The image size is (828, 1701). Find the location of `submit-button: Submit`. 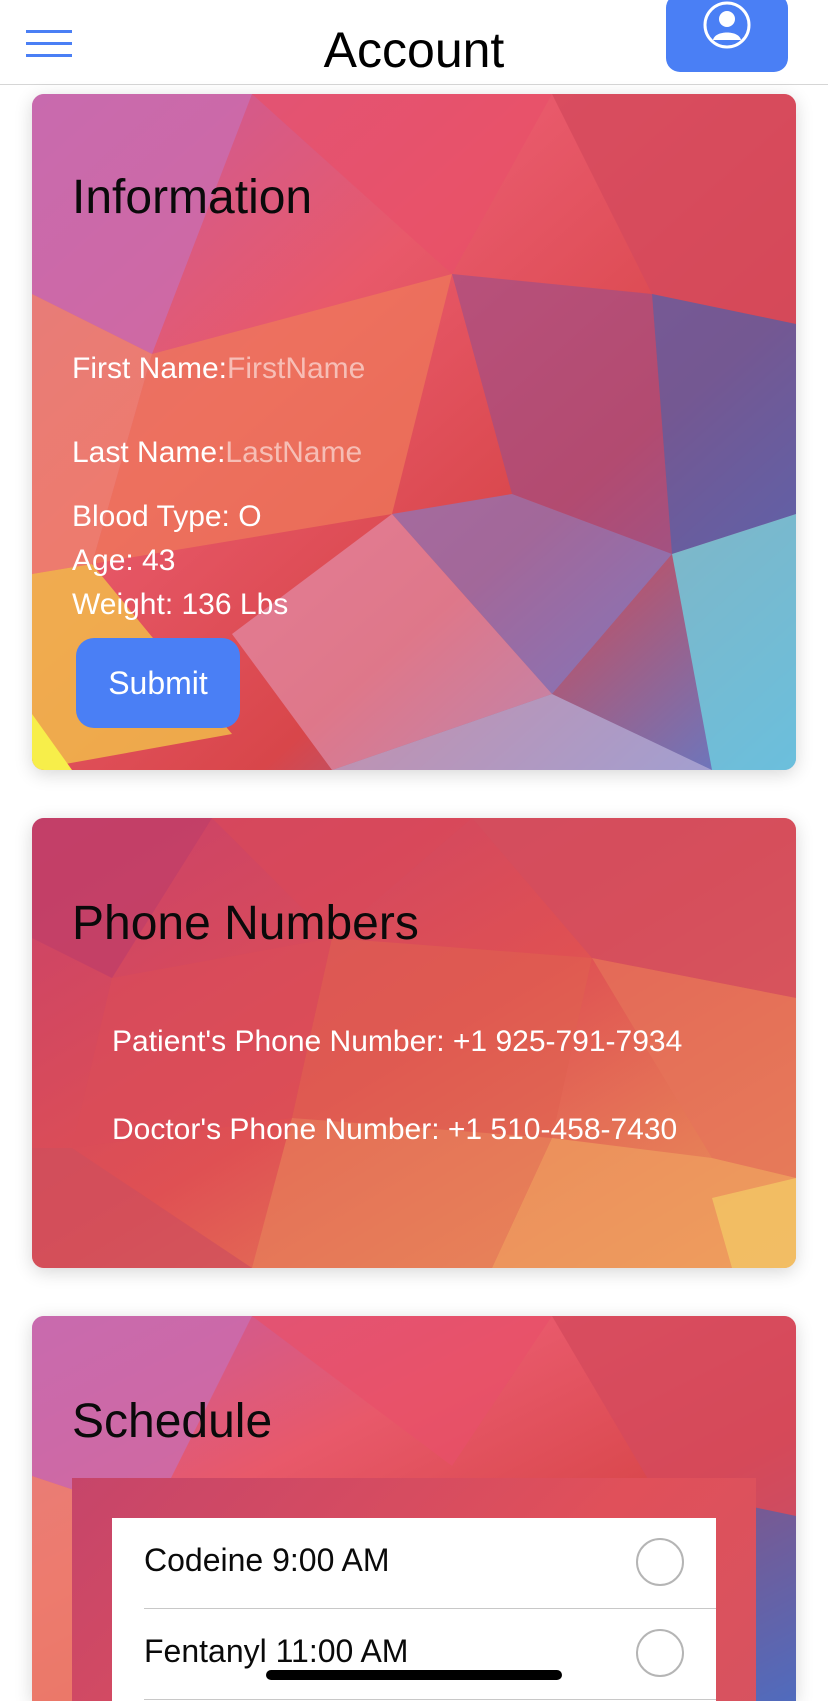

submit-button: Submit is located at coordinates (158, 683).